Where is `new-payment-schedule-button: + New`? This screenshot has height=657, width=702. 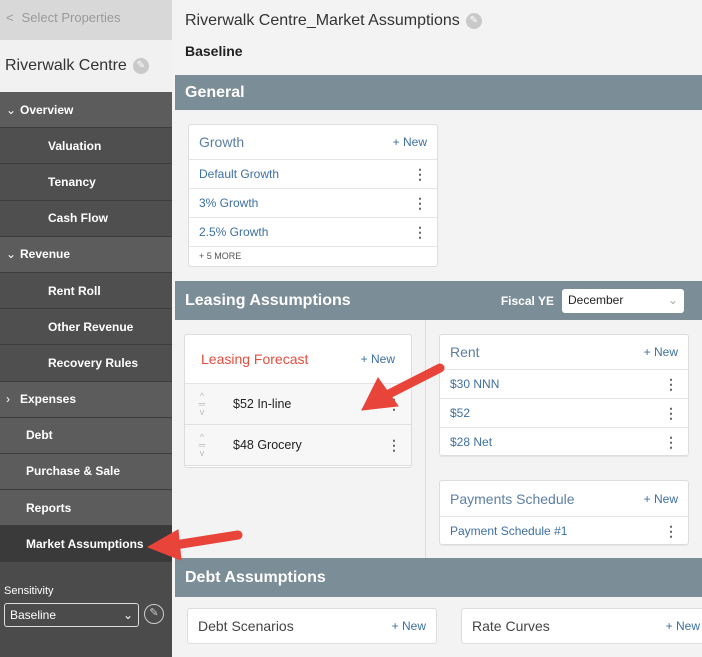 new-payment-schedule-button: + New is located at coordinates (661, 499).